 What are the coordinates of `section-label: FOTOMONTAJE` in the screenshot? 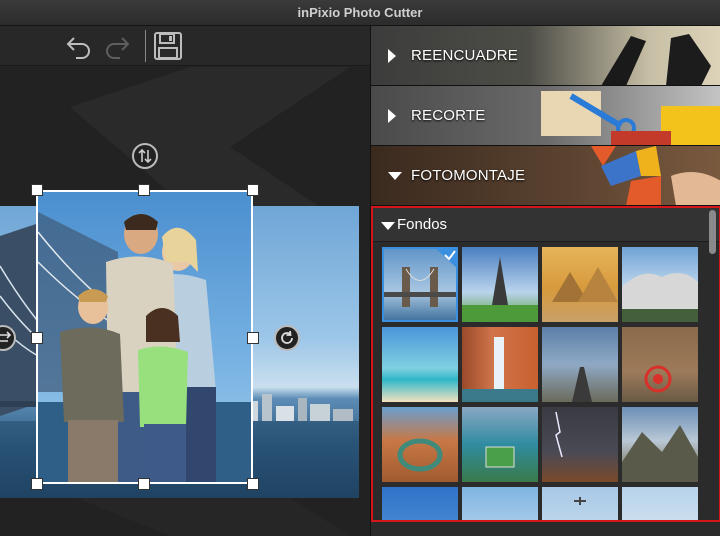 It's located at (468, 175).